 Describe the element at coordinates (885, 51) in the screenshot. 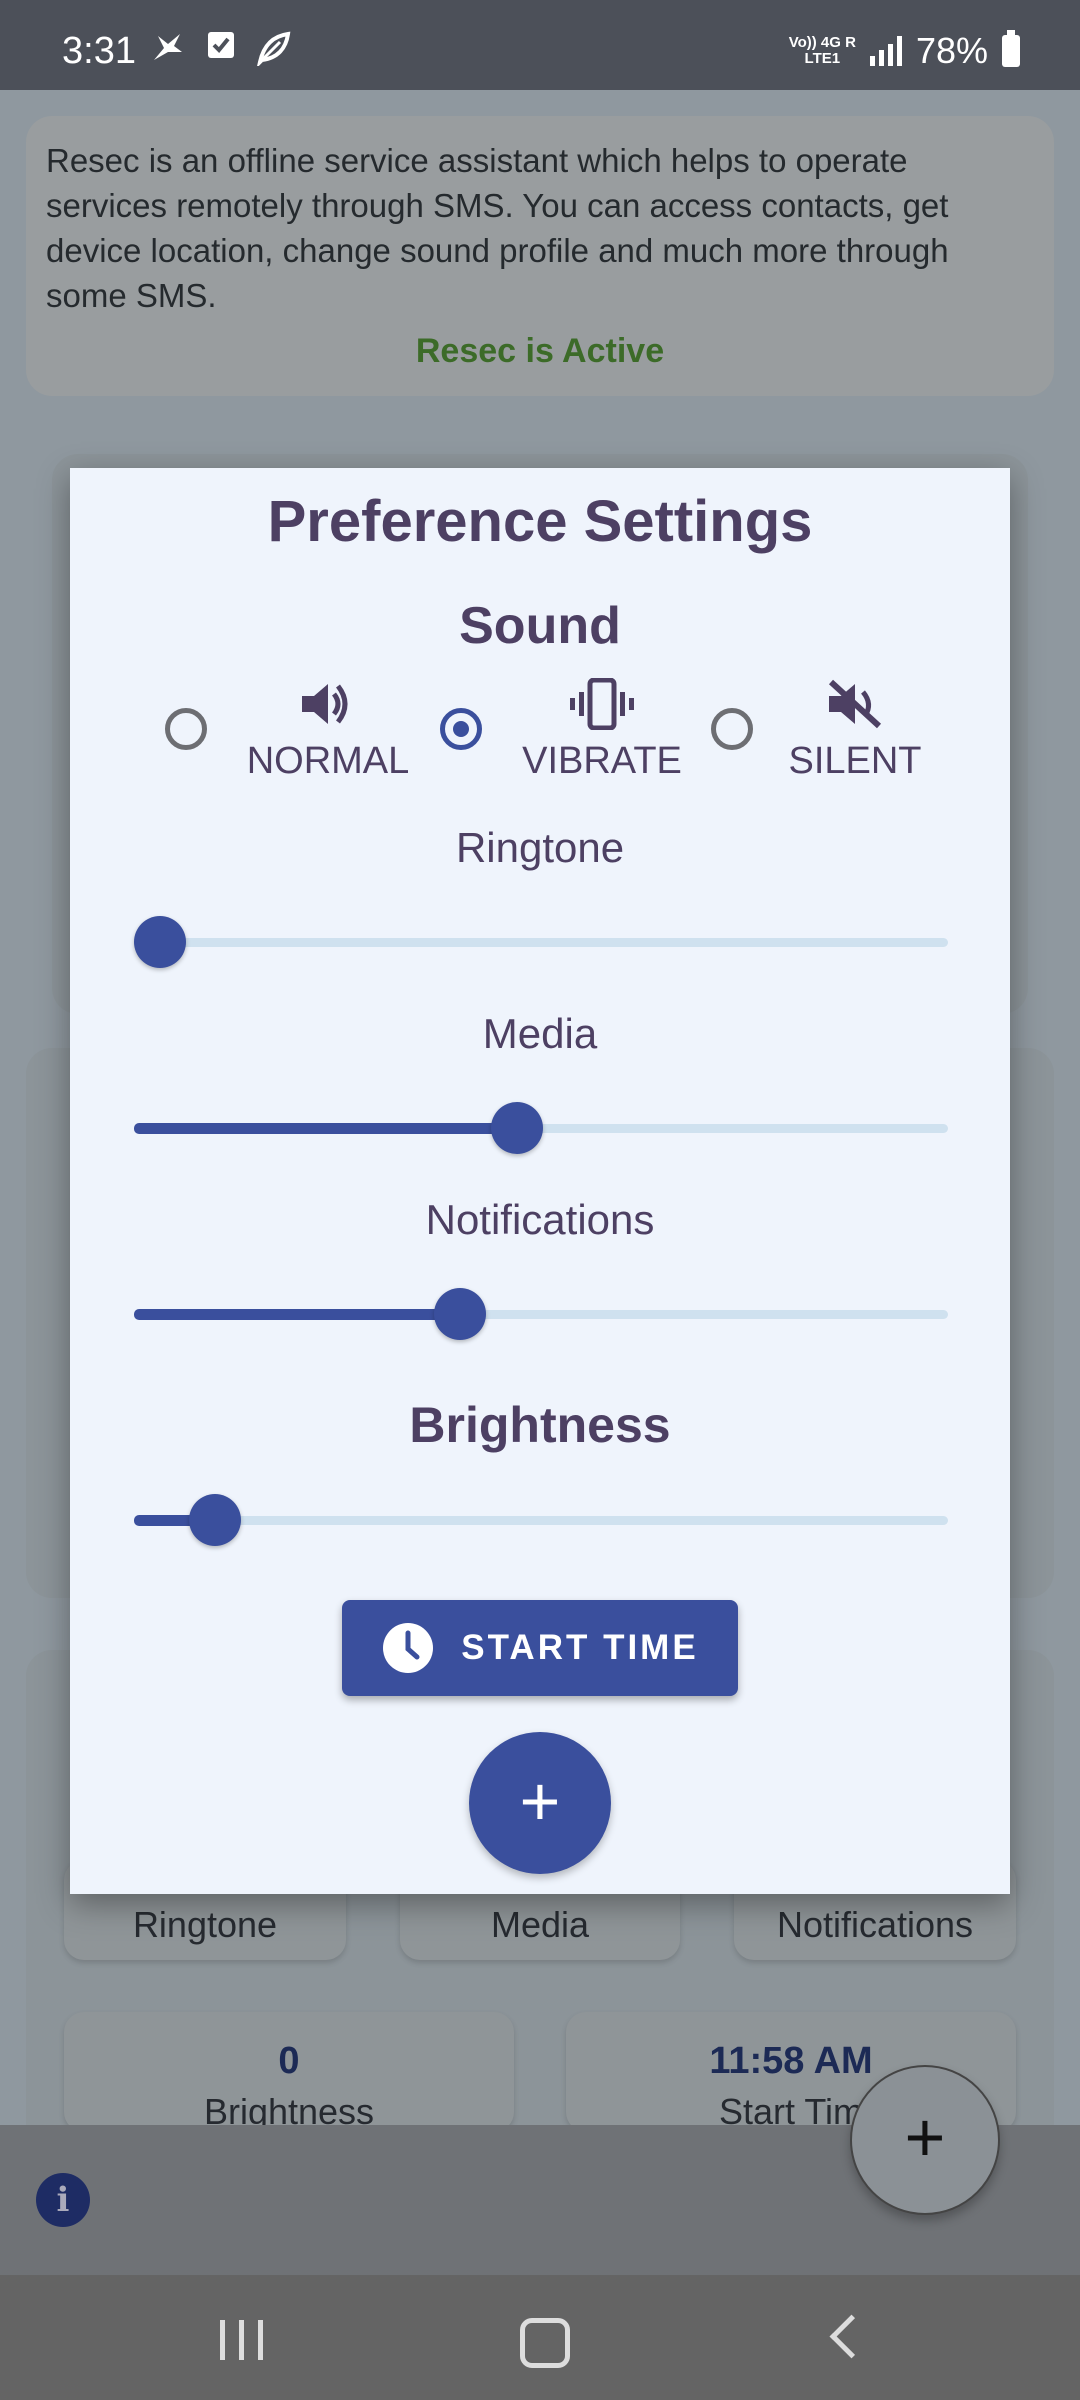

I see `signal-icon` at that location.